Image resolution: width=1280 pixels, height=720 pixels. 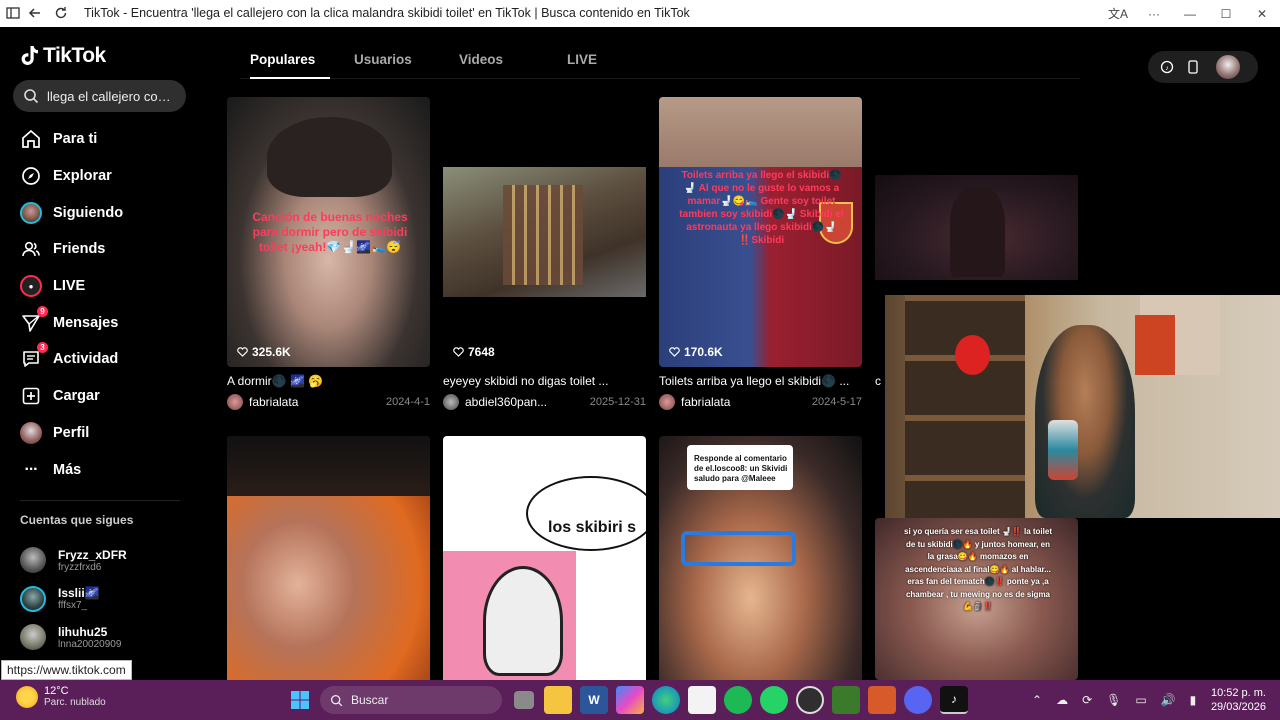 I want to click on sidebar-item-actividad: 3 Actividad, so click(x=100, y=359).